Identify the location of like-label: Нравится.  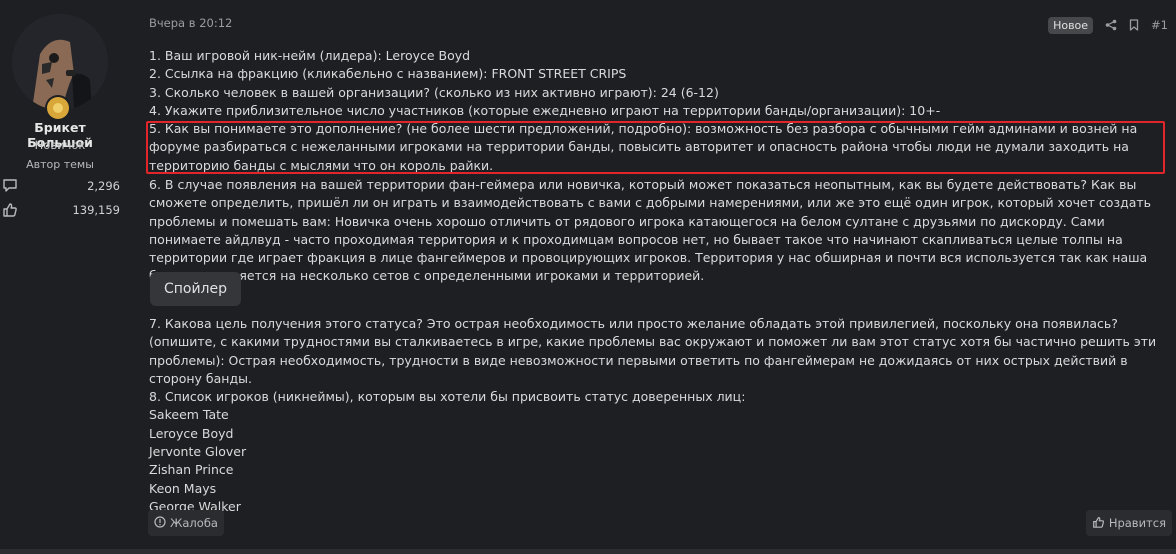
(1137, 523).